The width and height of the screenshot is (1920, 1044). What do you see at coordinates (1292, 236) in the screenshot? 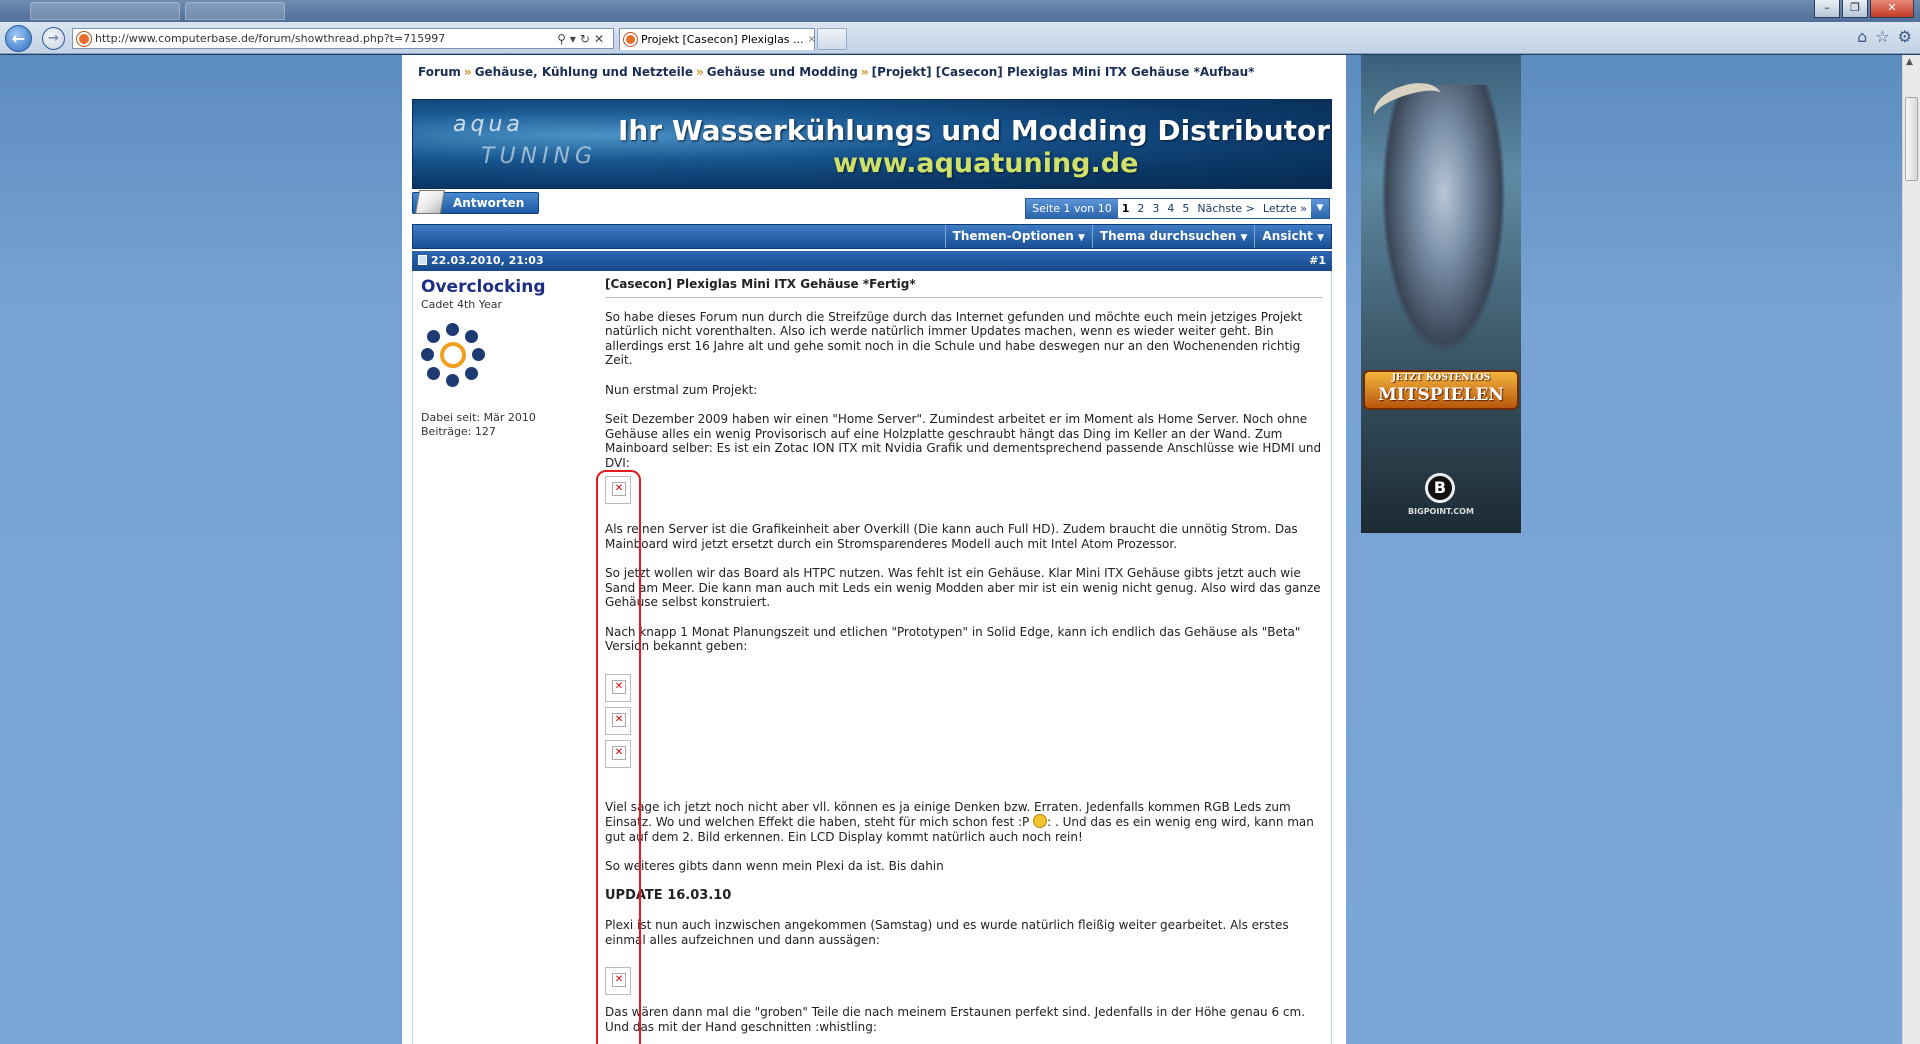
I see `thread-view-menu: Ansicht ▼` at bounding box center [1292, 236].